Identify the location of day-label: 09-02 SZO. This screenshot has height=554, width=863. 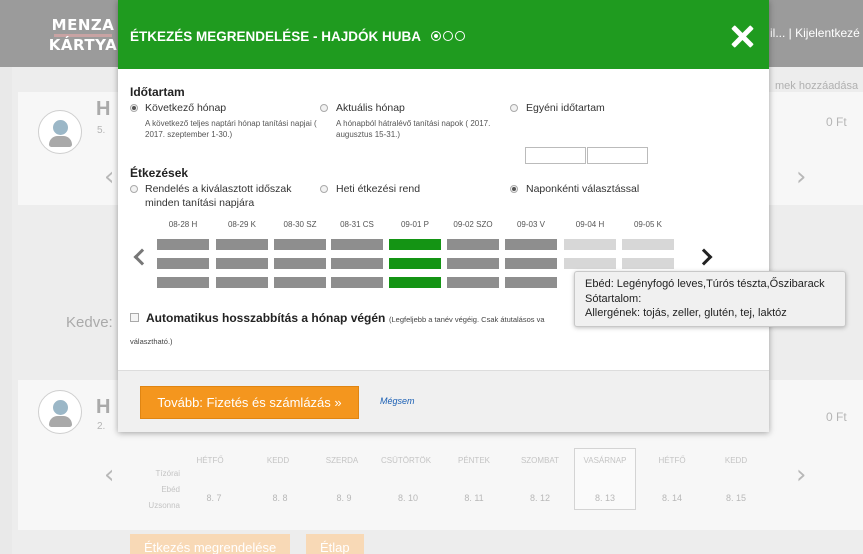
(473, 224).